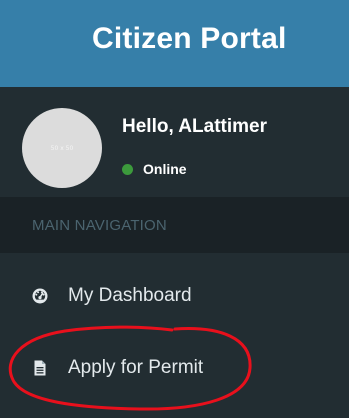 This screenshot has width=349, height=418. I want to click on sidebar-item-label: Apply for Permit, so click(136, 367).